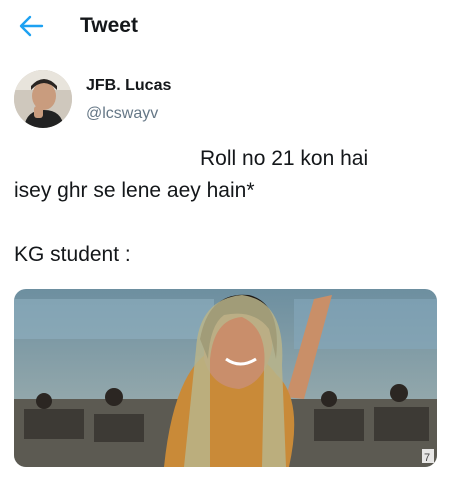 This screenshot has height=482, width=450. Describe the element at coordinates (224, 101) in the screenshot. I see `tweet-author: JFB. Lucas @lcswayv` at that location.